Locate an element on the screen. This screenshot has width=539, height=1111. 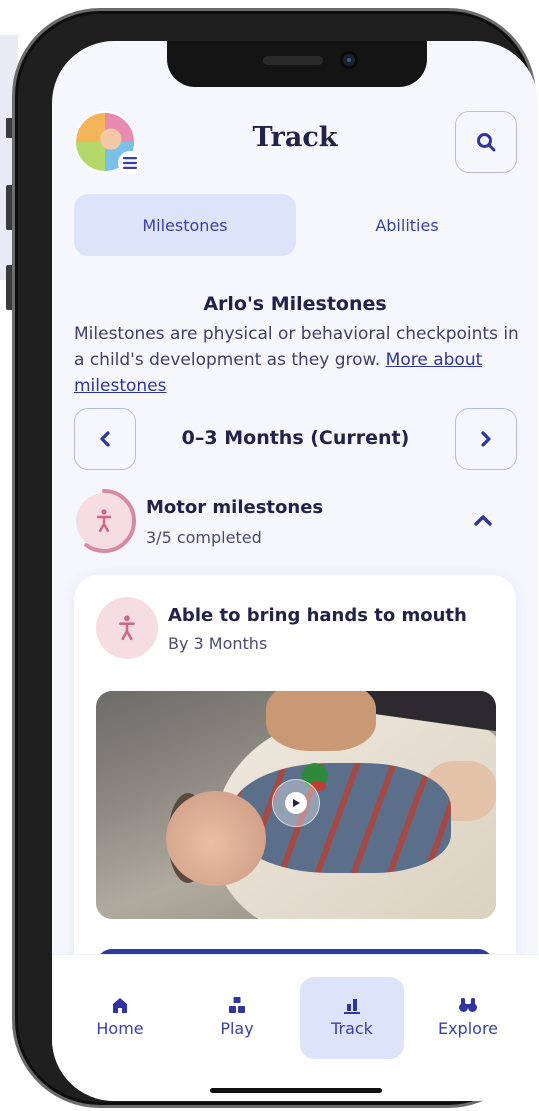
category-progress: 3/5 completed is located at coordinates (204, 537).